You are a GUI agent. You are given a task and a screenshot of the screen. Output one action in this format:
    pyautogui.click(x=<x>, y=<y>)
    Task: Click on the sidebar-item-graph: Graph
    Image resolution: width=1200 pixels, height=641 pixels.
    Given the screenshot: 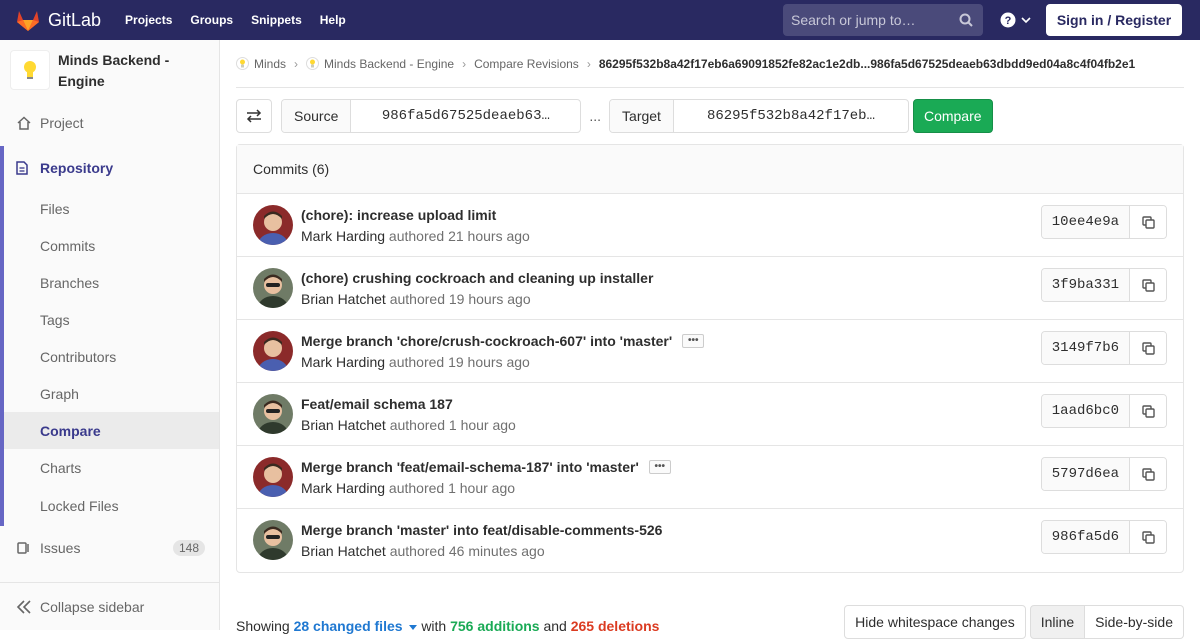 What is the action you would take?
    pyautogui.click(x=111, y=393)
    